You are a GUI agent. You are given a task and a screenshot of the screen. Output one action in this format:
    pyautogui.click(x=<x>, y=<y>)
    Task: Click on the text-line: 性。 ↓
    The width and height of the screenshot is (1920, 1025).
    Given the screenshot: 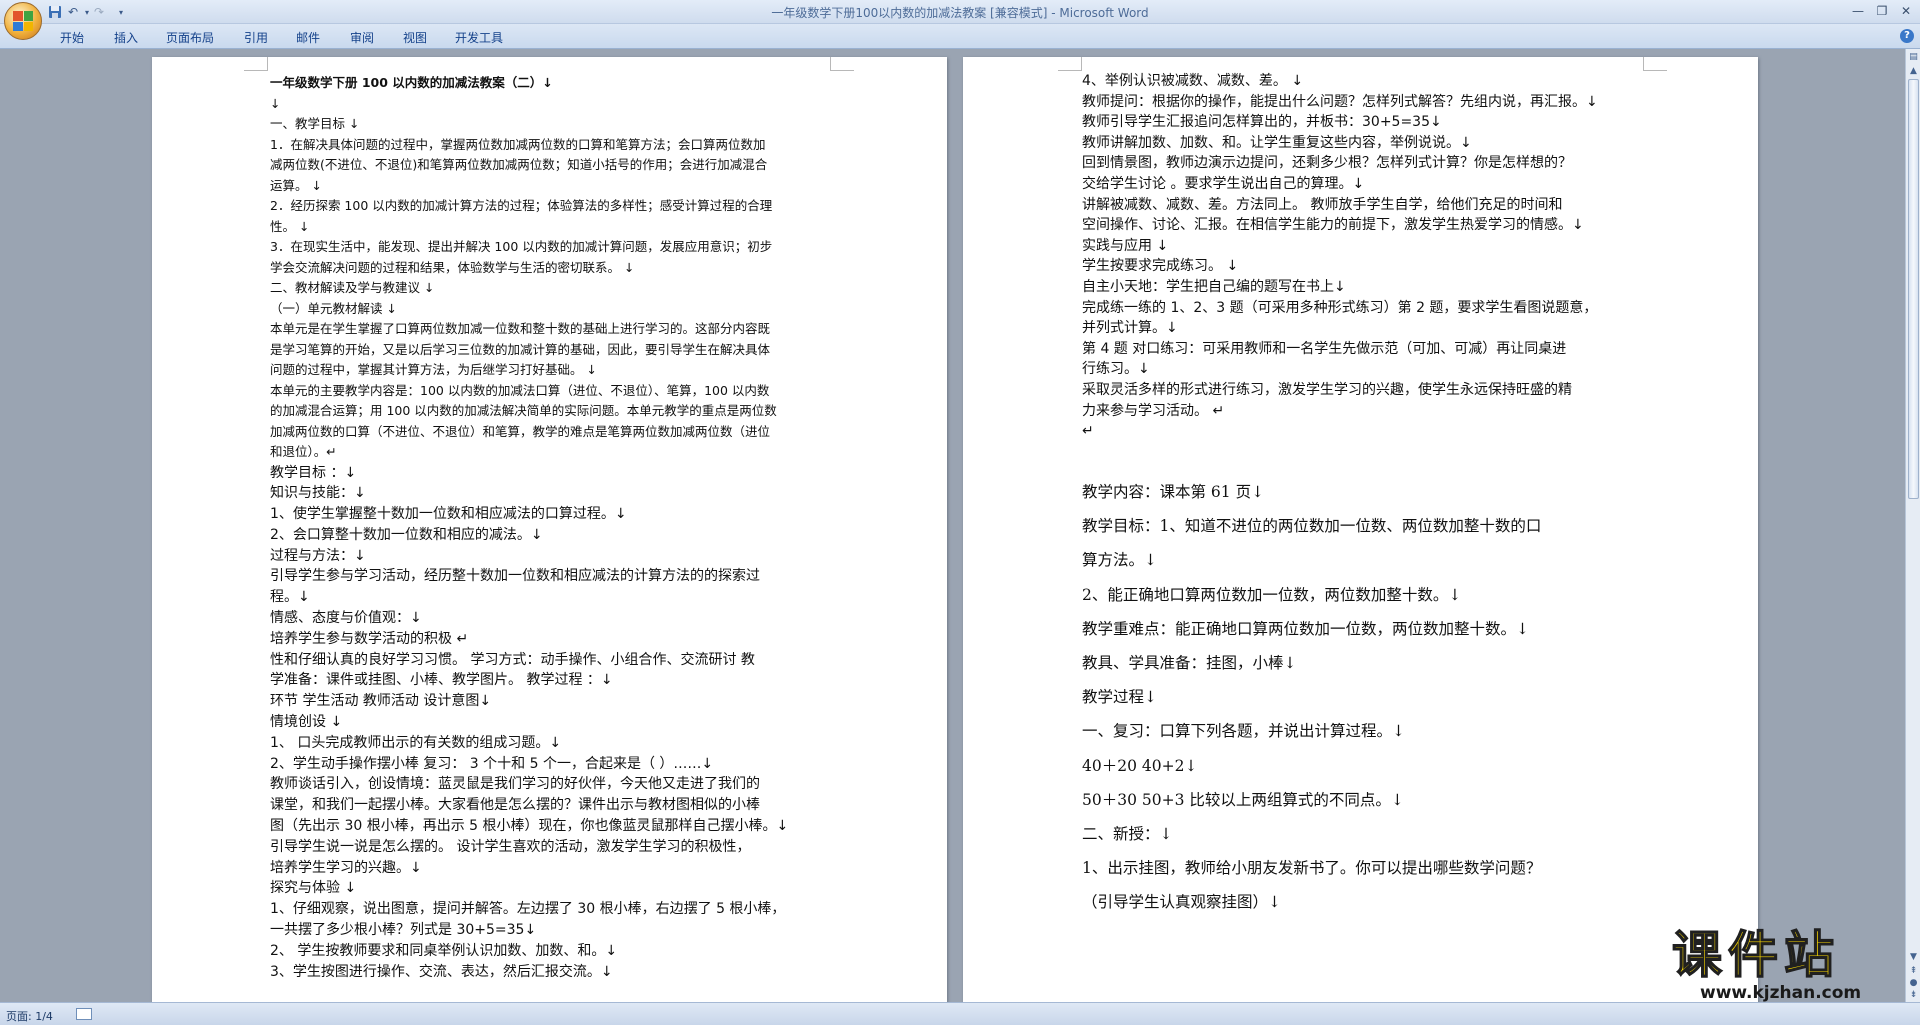 What is the action you would take?
    pyautogui.click(x=290, y=226)
    